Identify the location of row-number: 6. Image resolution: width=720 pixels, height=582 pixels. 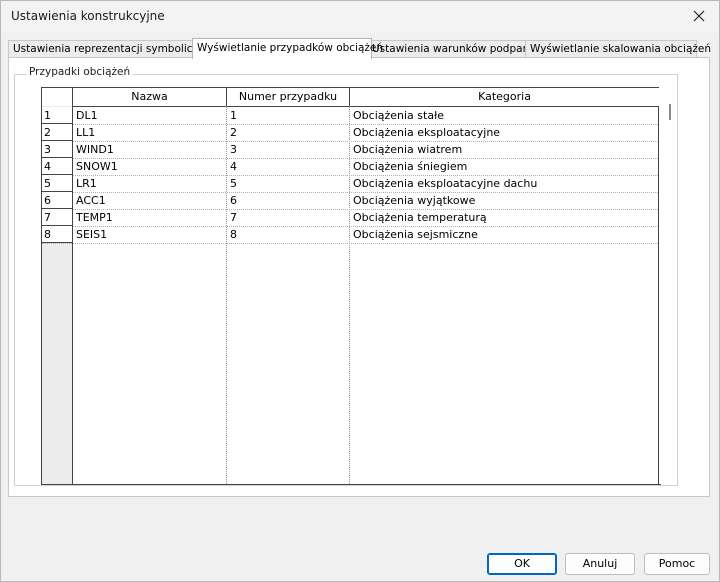
(57, 200).